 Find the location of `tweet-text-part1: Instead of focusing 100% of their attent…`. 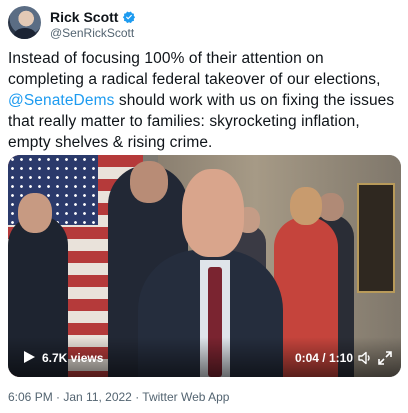

tweet-text-part1: Instead of focusing 100% of their attent… is located at coordinates (194, 69).